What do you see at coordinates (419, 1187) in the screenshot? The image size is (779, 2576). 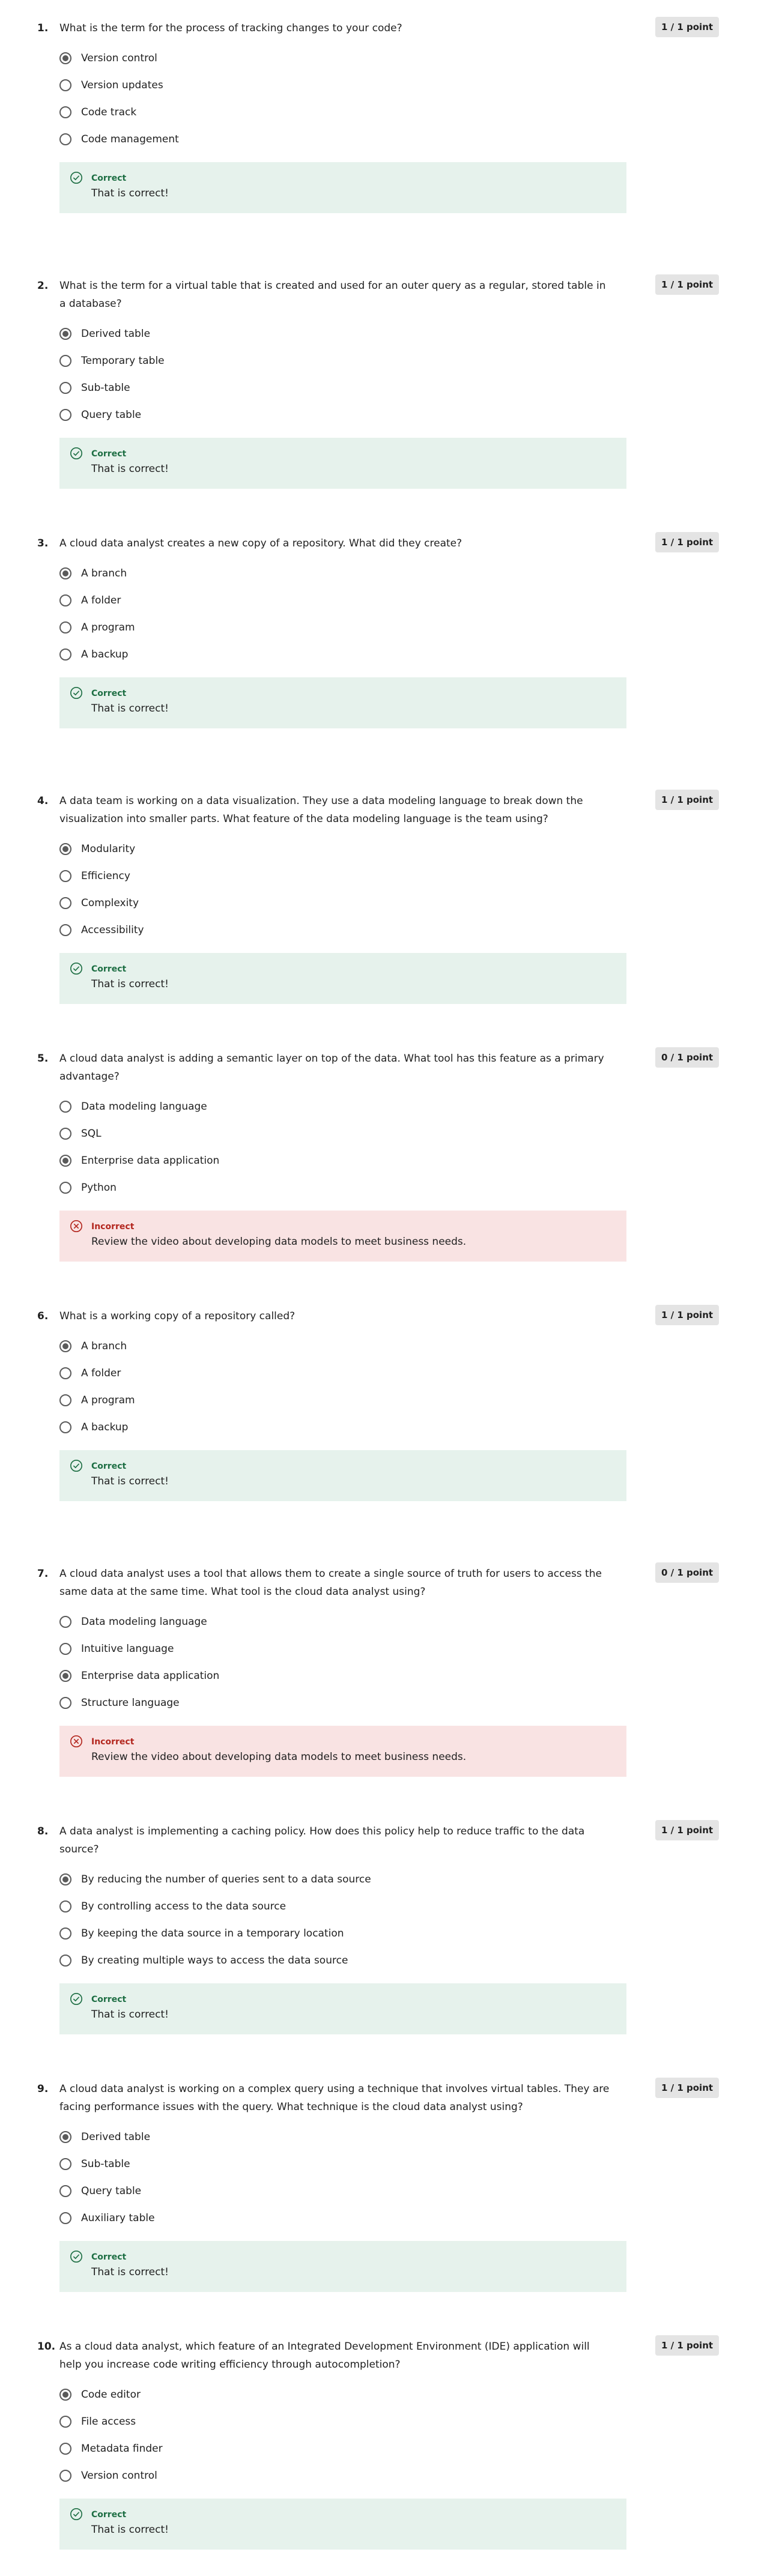 I see `answer-option: Python` at bounding box center [419, 1187].